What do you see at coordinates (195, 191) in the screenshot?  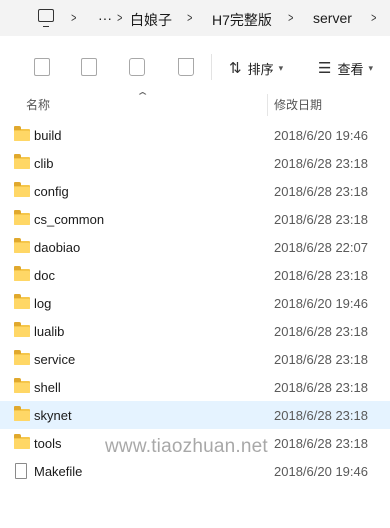 I see `list-item: config 2018/6/28 23:18` at bounding box center [195, 191].